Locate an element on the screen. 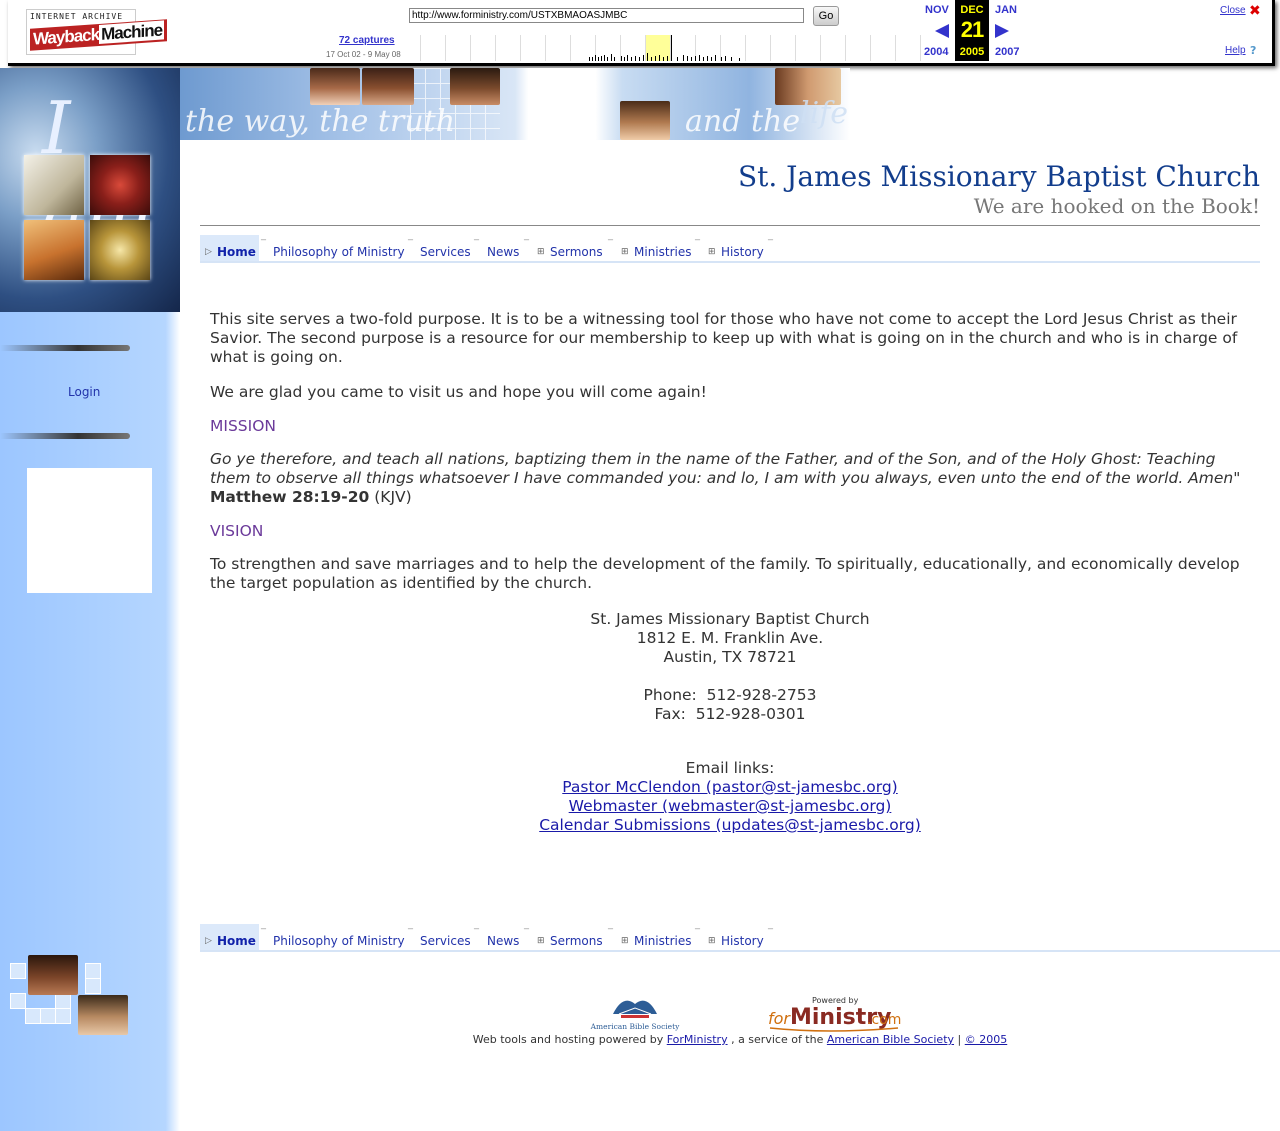  american-bible-society-logo: American Bible Society is located at coordinates (635, 1012).